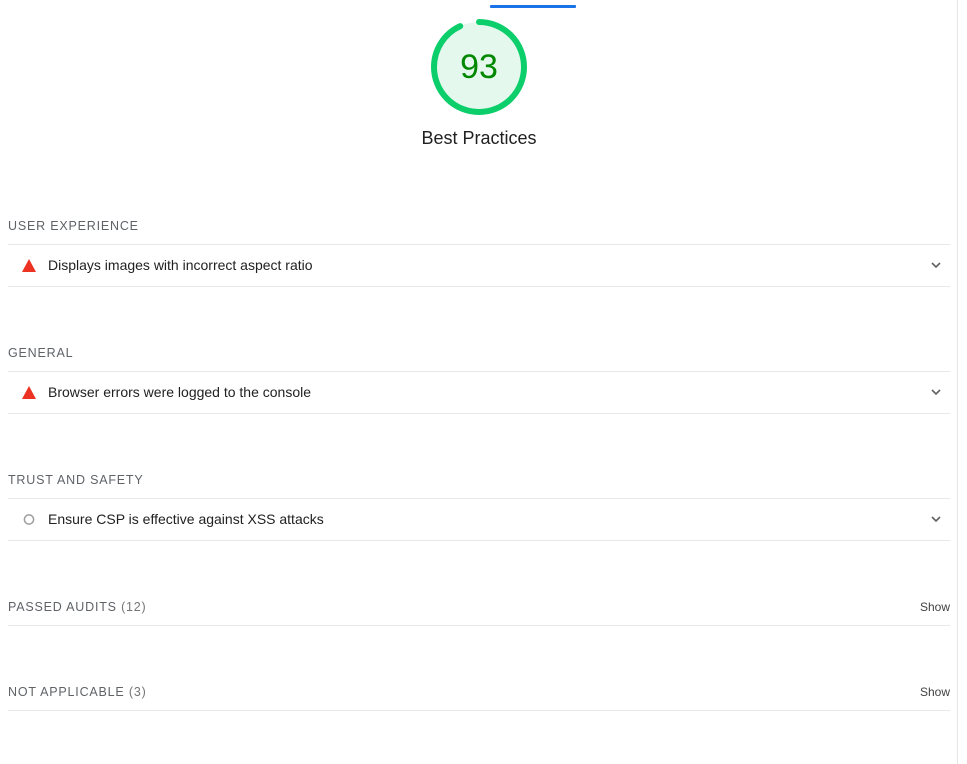 The width and height of the screenshot is (967, 764). I want to click on score-value: 93, so click(479, 67).